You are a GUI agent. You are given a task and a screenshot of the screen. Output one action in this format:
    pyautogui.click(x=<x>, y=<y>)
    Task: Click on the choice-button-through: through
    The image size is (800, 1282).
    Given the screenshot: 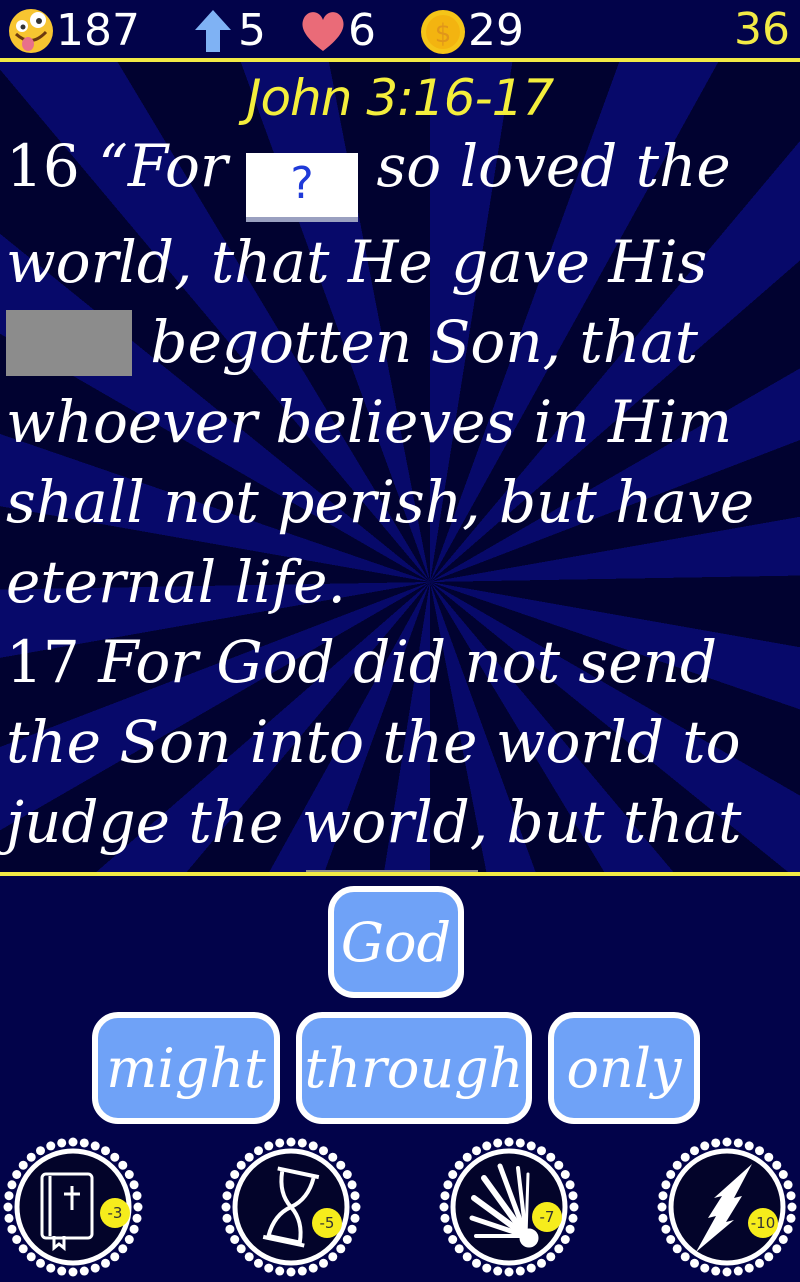 What is the action you would take?
    pyautogui.click(x=414, y=1068)
    